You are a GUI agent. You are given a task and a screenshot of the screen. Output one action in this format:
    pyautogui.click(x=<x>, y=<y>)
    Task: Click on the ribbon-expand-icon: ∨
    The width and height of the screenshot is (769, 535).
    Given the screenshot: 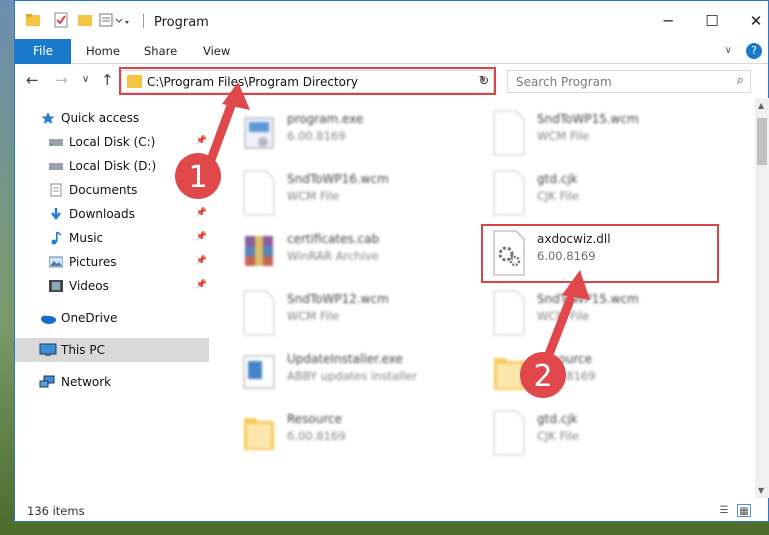 What is the action you would take?
    pyautogui.click(x=728, y=50)
    